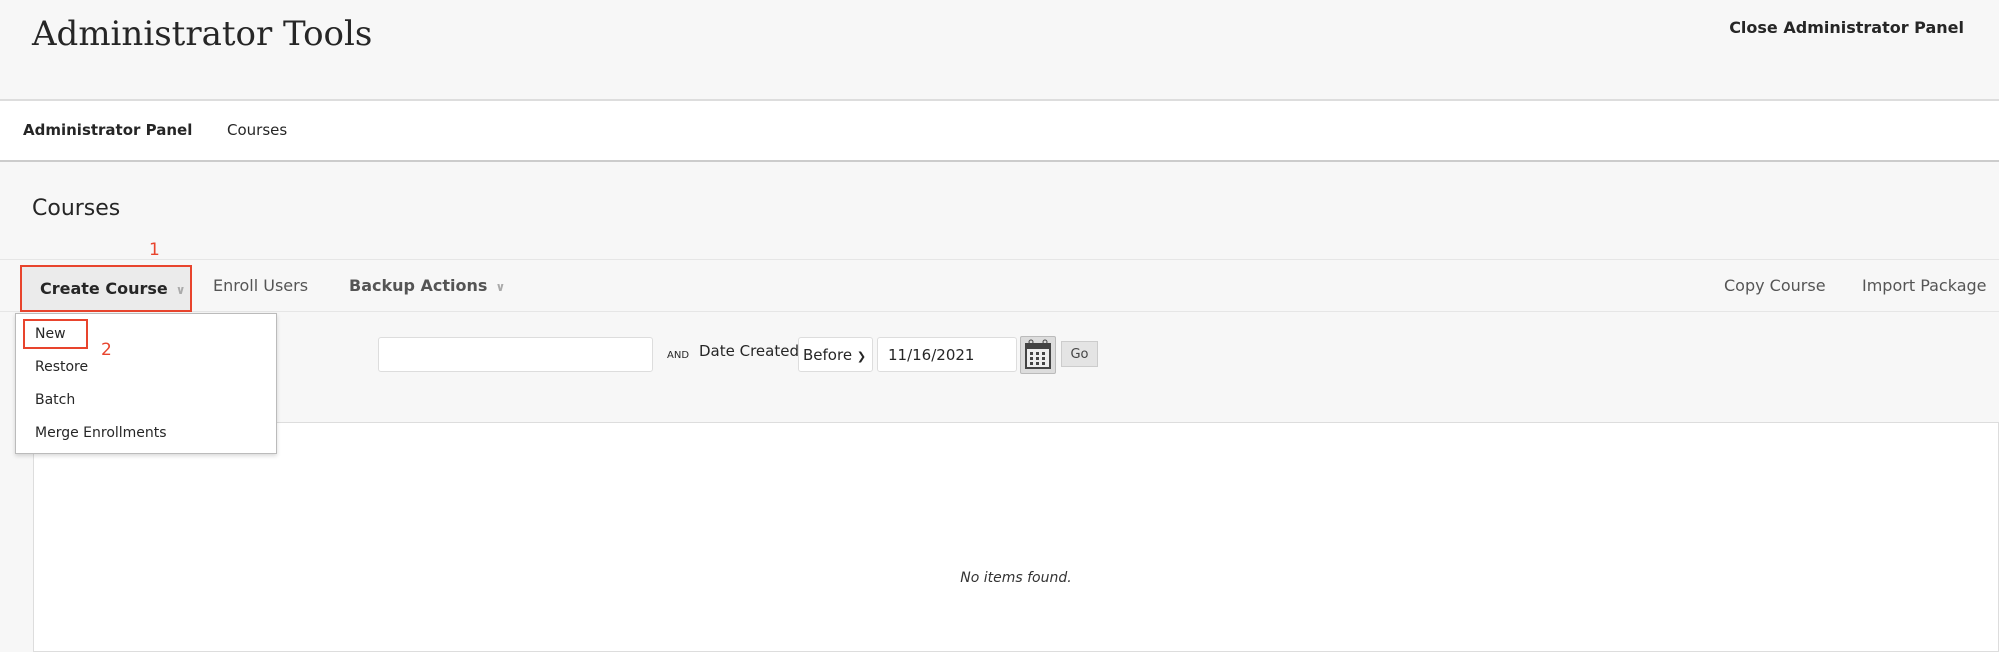  I want to click on date-operator-select: Before ❯, so click(835, 354).